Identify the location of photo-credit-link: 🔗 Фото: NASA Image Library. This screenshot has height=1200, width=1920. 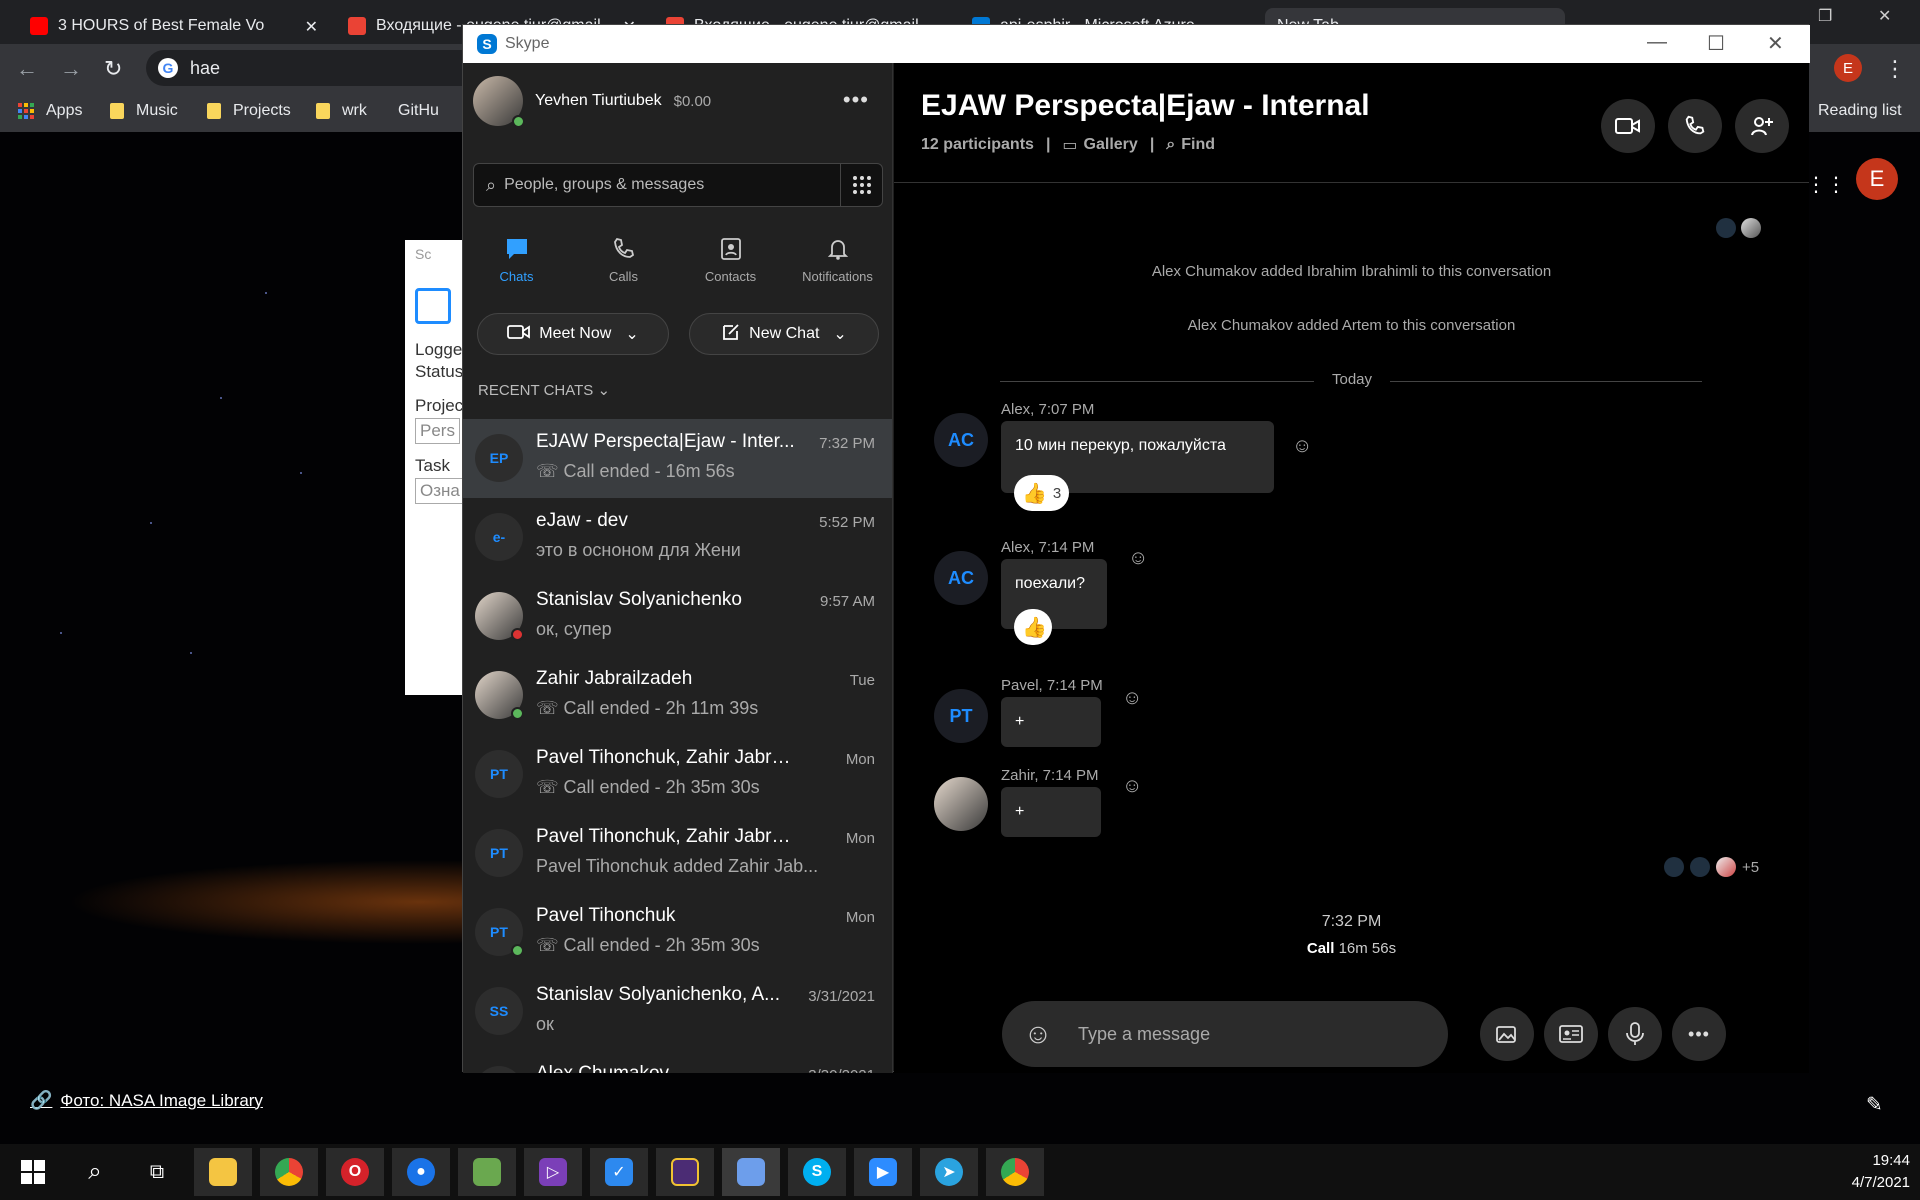
(146, 1100).